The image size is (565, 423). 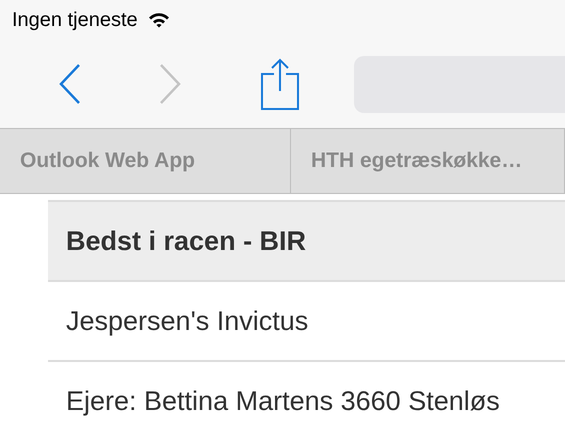 I want to click on wifi-icon, so click(x=159, y=20).